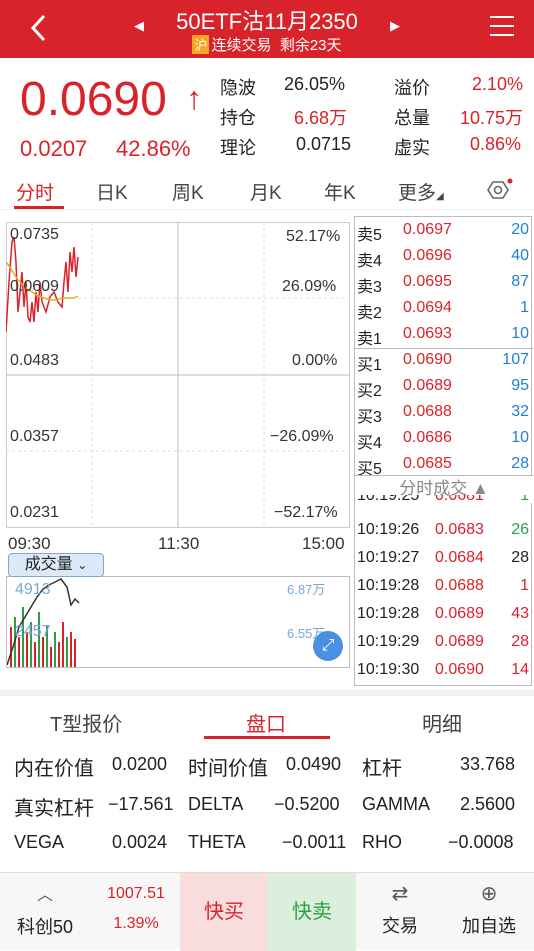 The height and width of the screenshot is (951, 534). Describe the element at coordinates (498, 84) in the screenshot. I see `premium-value: 2.10%` at that location.